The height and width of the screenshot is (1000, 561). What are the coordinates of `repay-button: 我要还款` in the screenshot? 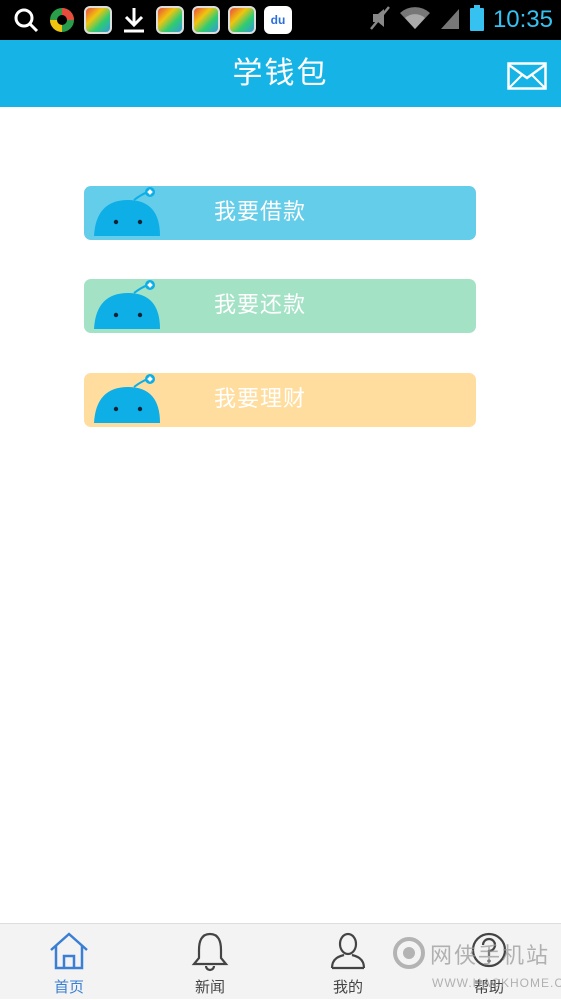 It's located at (280, 306).